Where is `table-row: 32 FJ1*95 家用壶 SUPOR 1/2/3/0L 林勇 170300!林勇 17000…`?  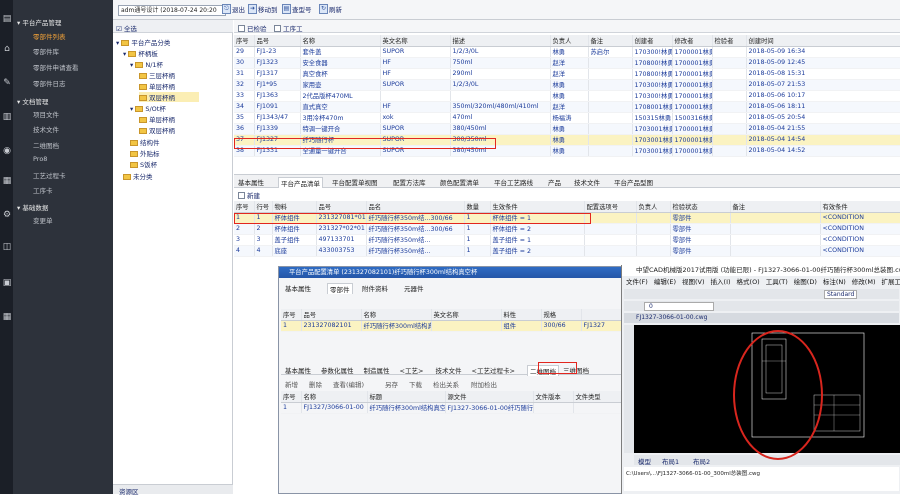
table-row: 32 FJ1*95 家用壶 SUPOR 1/2/3/0L 林勇 170300!林勇 17000… is located at coordinates (567, 85).